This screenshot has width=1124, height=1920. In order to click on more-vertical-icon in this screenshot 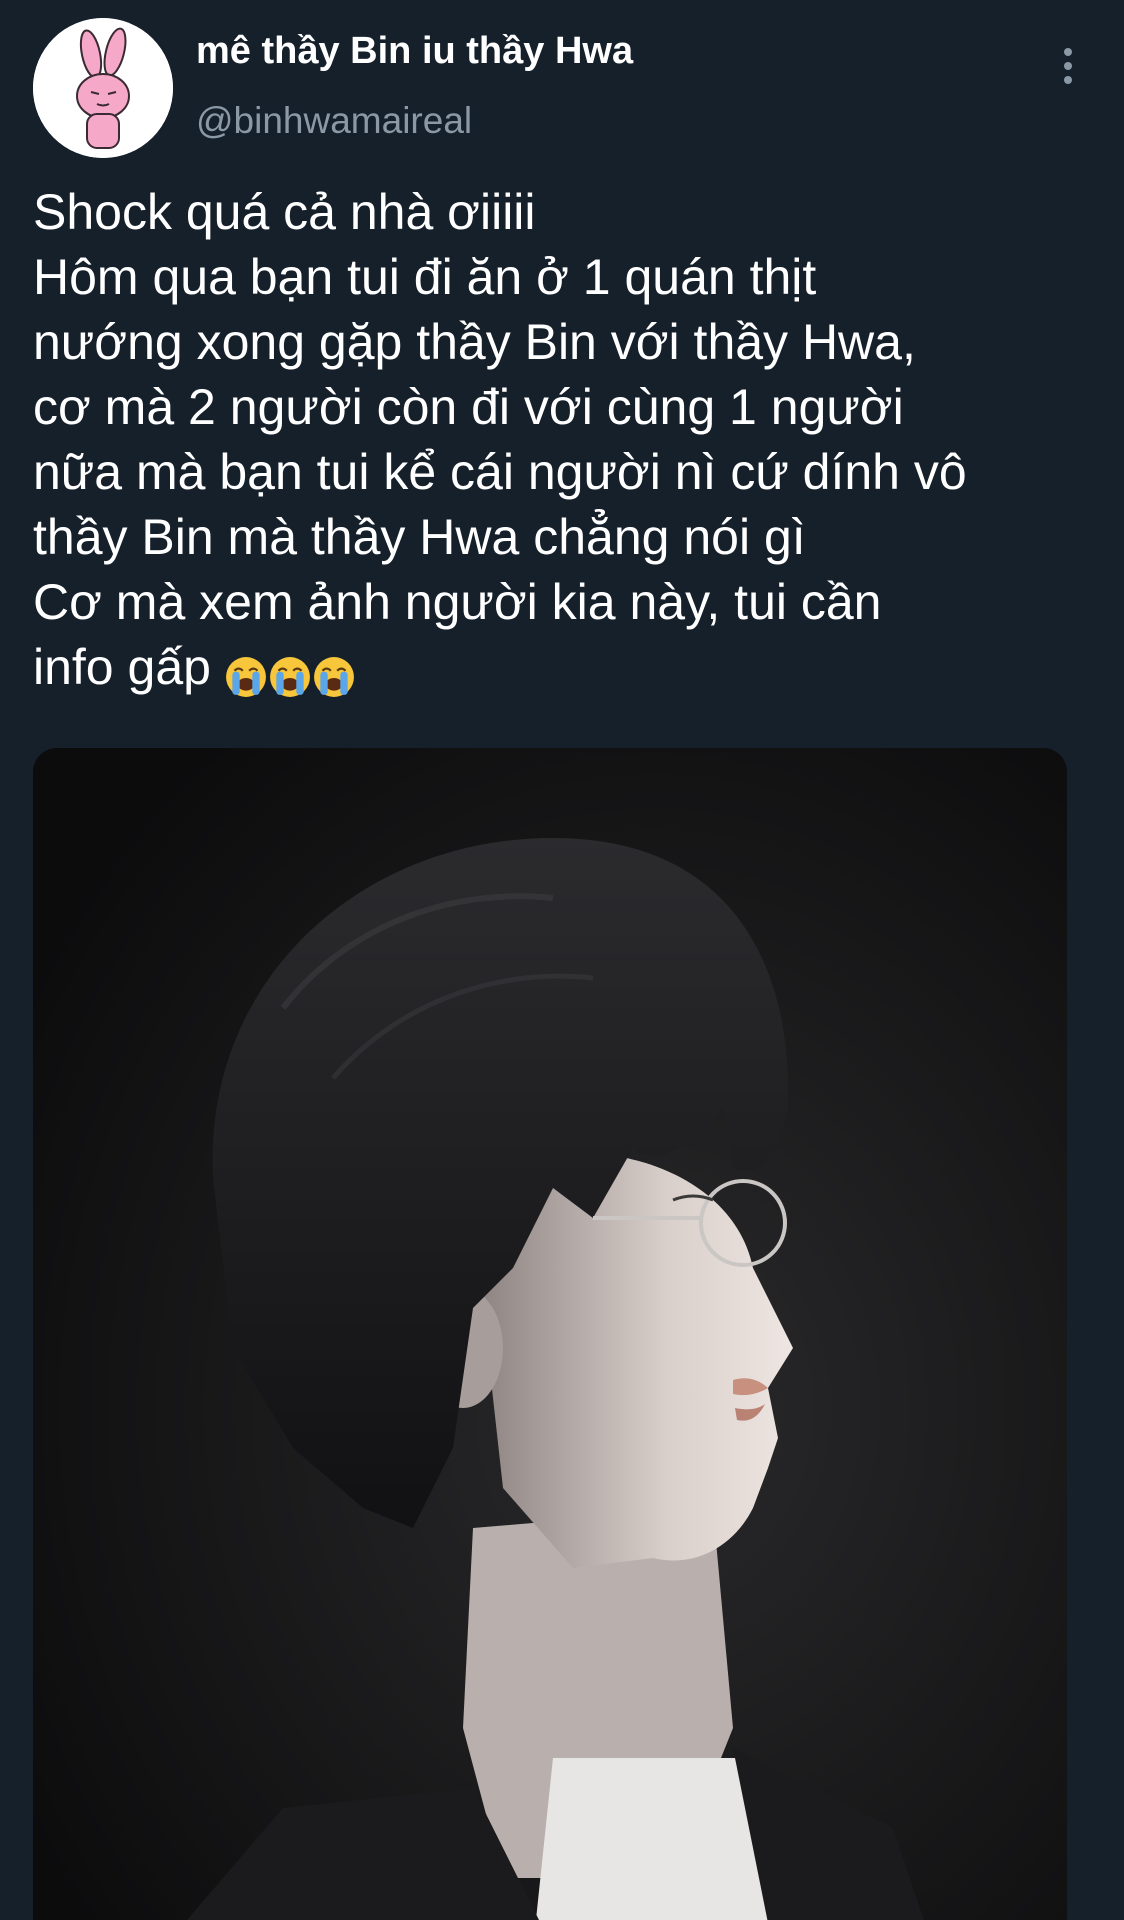, I will do `click(1068, 66)`.